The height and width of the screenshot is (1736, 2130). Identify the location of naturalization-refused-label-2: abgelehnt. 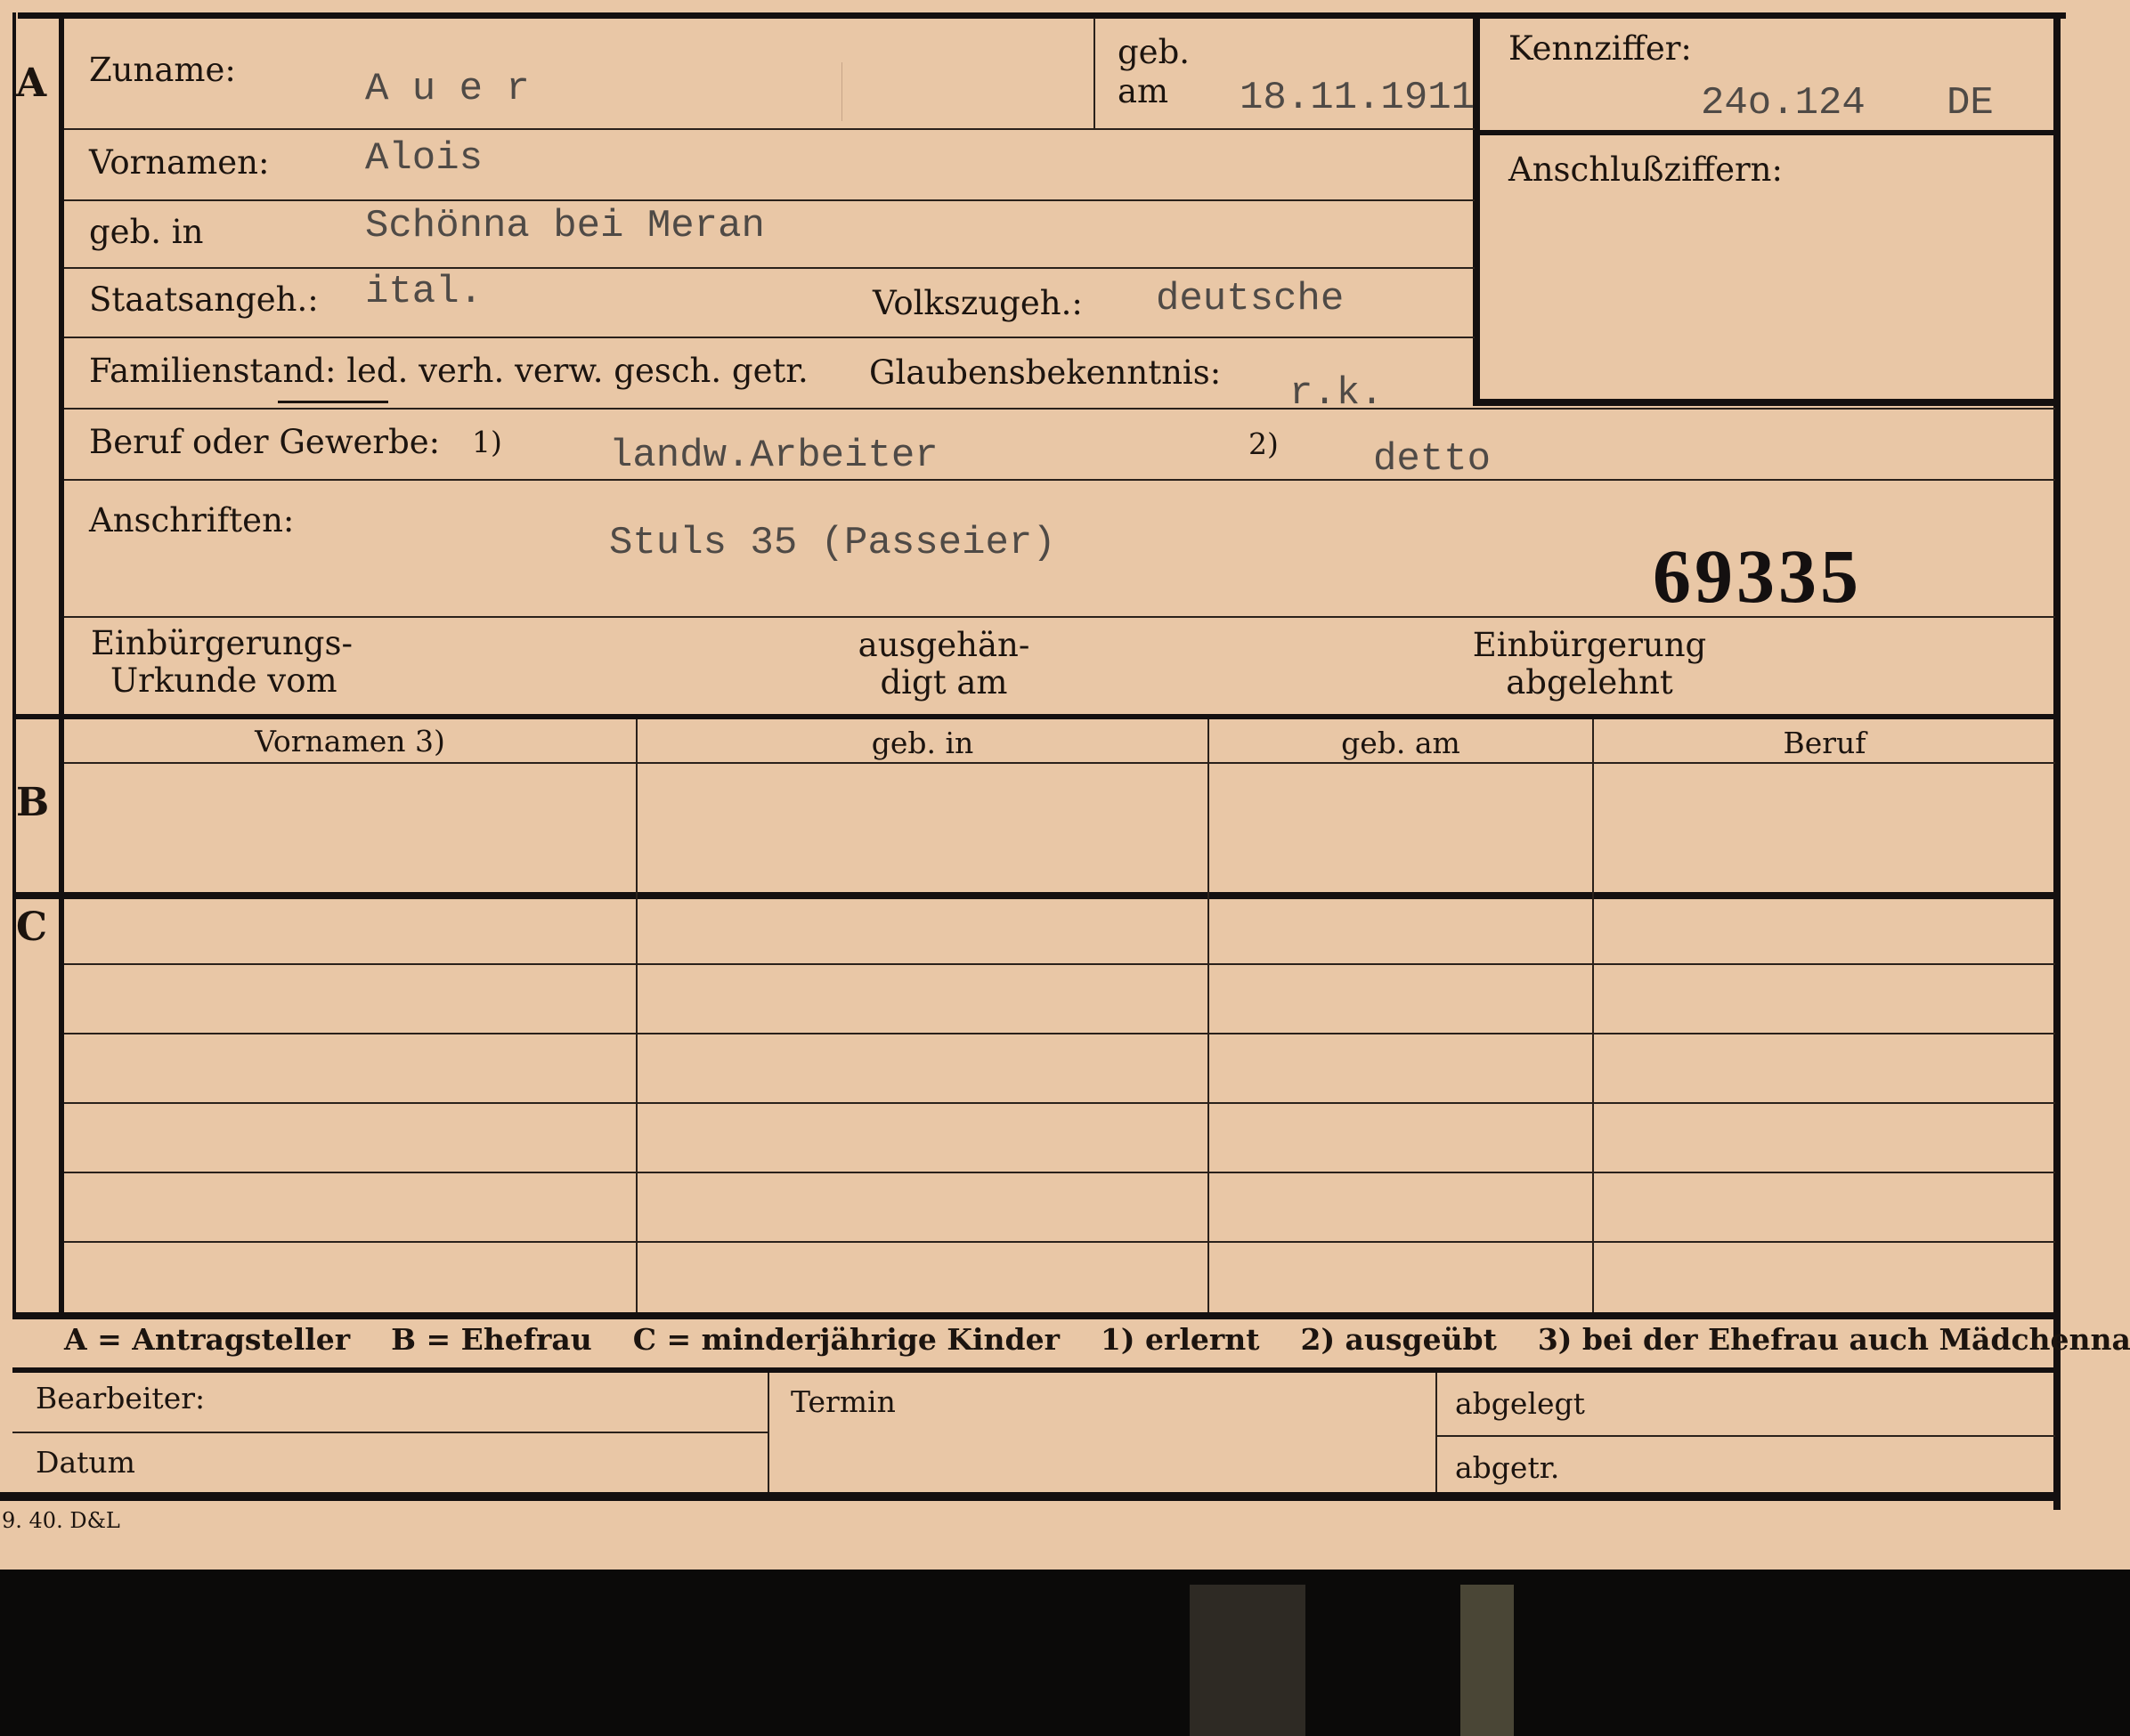
(1589, 682).